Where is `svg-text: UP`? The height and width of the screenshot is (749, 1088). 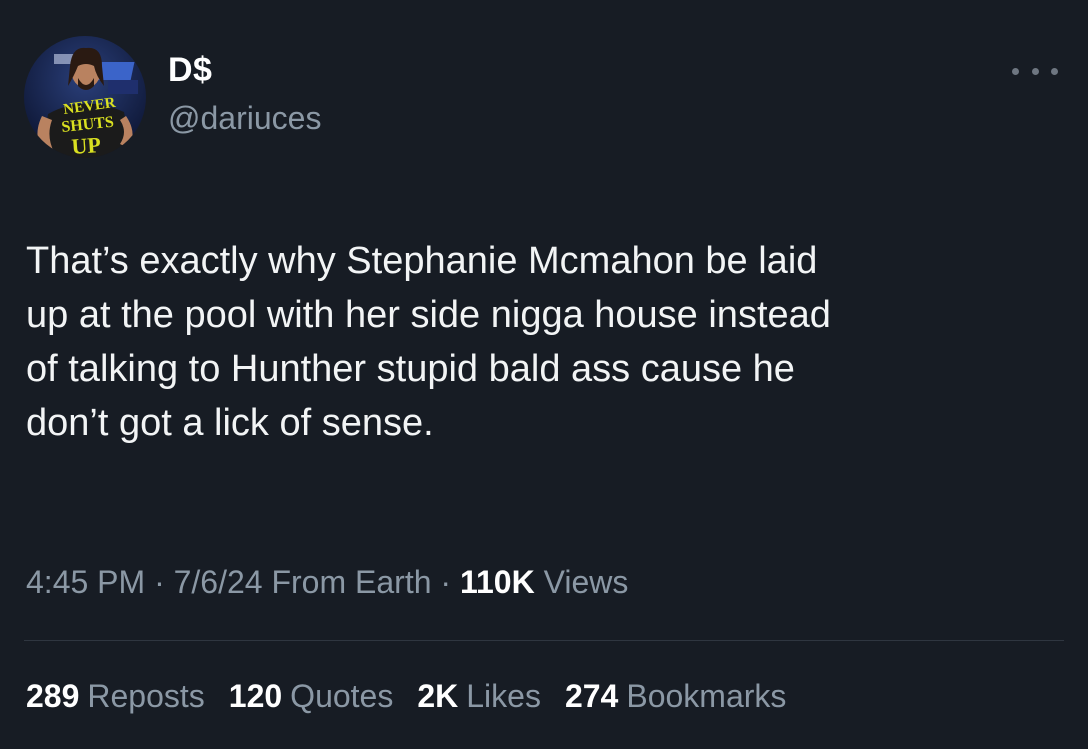
svg-text: UP is located at coordinates (86, 145).